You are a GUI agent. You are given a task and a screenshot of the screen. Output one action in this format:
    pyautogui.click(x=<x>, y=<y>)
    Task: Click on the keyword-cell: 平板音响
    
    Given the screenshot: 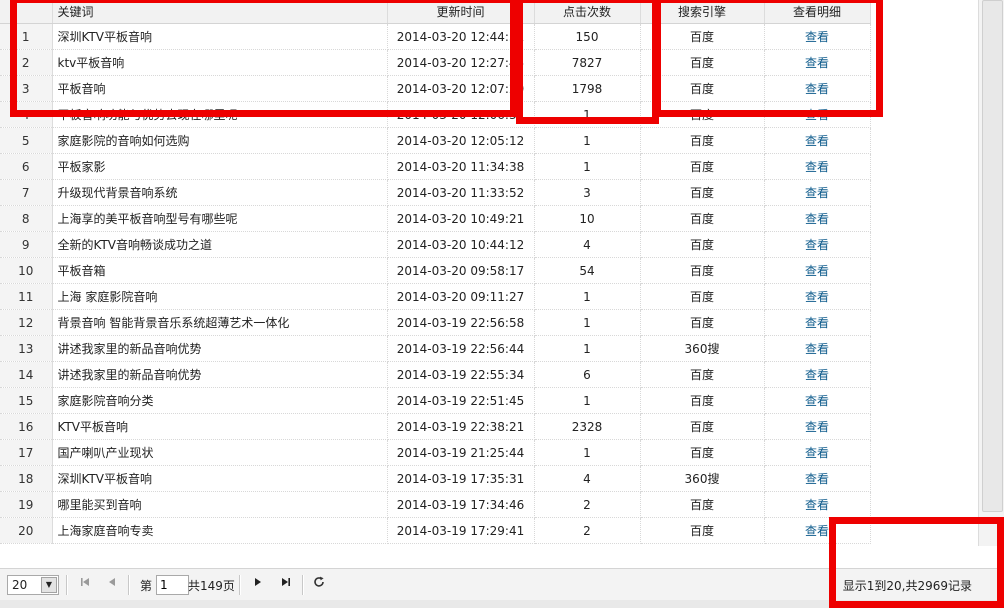 What is the action you would take?
    pyautogui.click(x=220, y=88)
    